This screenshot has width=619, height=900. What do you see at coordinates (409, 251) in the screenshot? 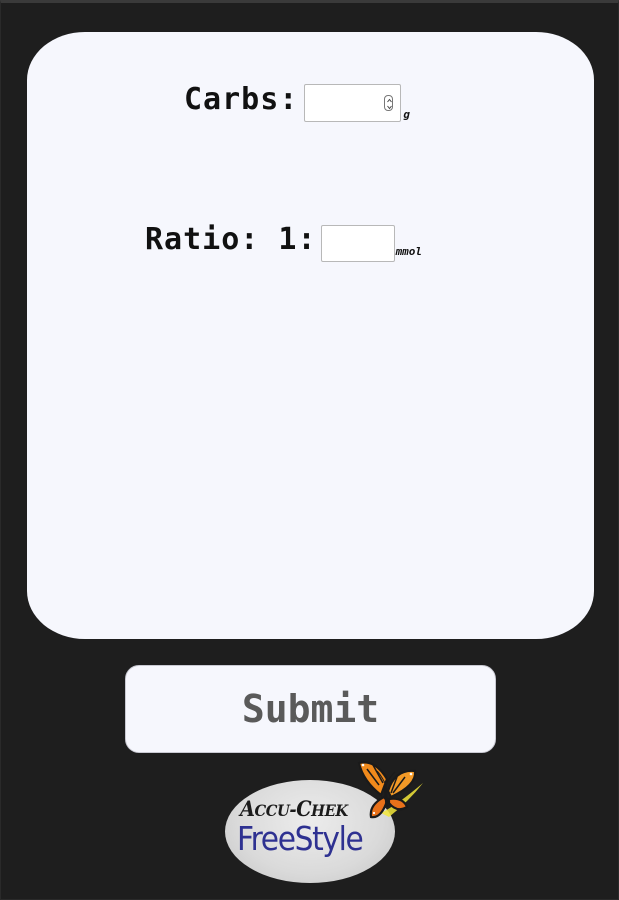
I see `ratio-unit: mmol` at bounding box center [409, 251].